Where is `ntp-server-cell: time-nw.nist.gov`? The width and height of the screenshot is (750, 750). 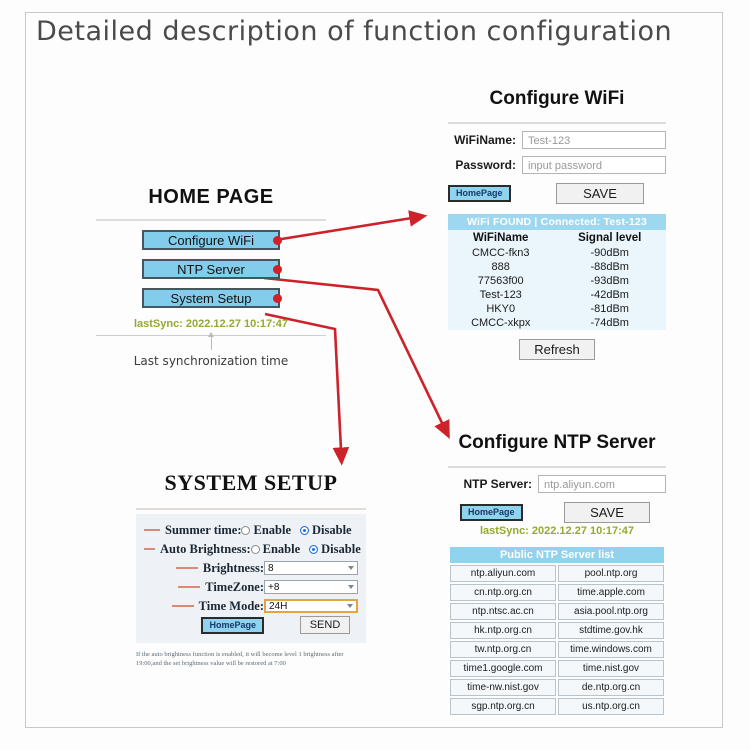
ntp-server-cell: time-nw.nist.gov is located at coordinates (503, 687).